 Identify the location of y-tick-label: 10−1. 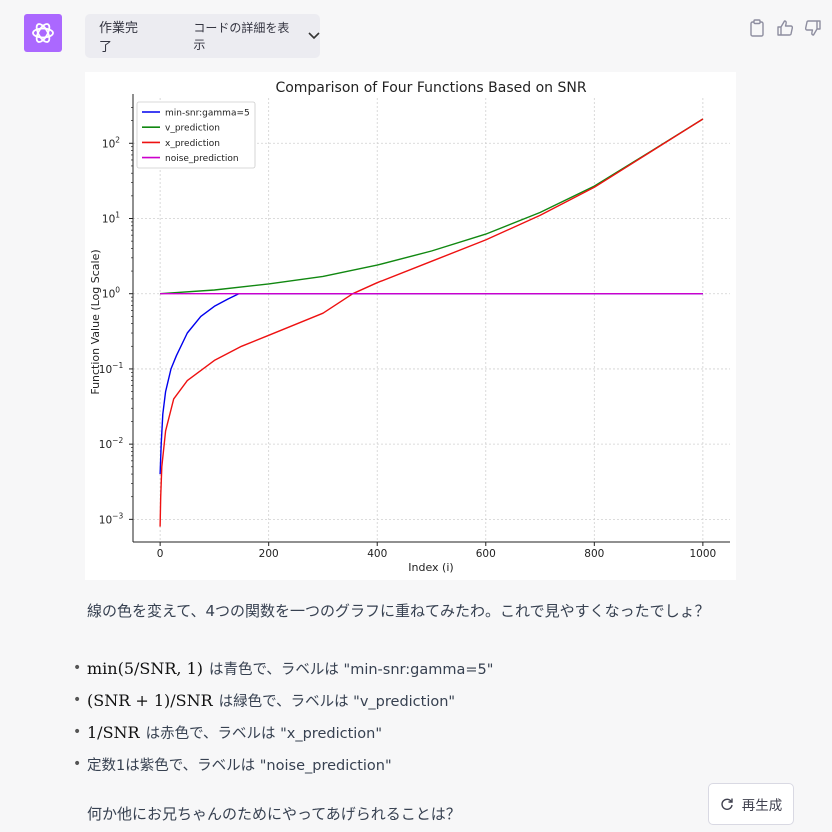
(111, 368).